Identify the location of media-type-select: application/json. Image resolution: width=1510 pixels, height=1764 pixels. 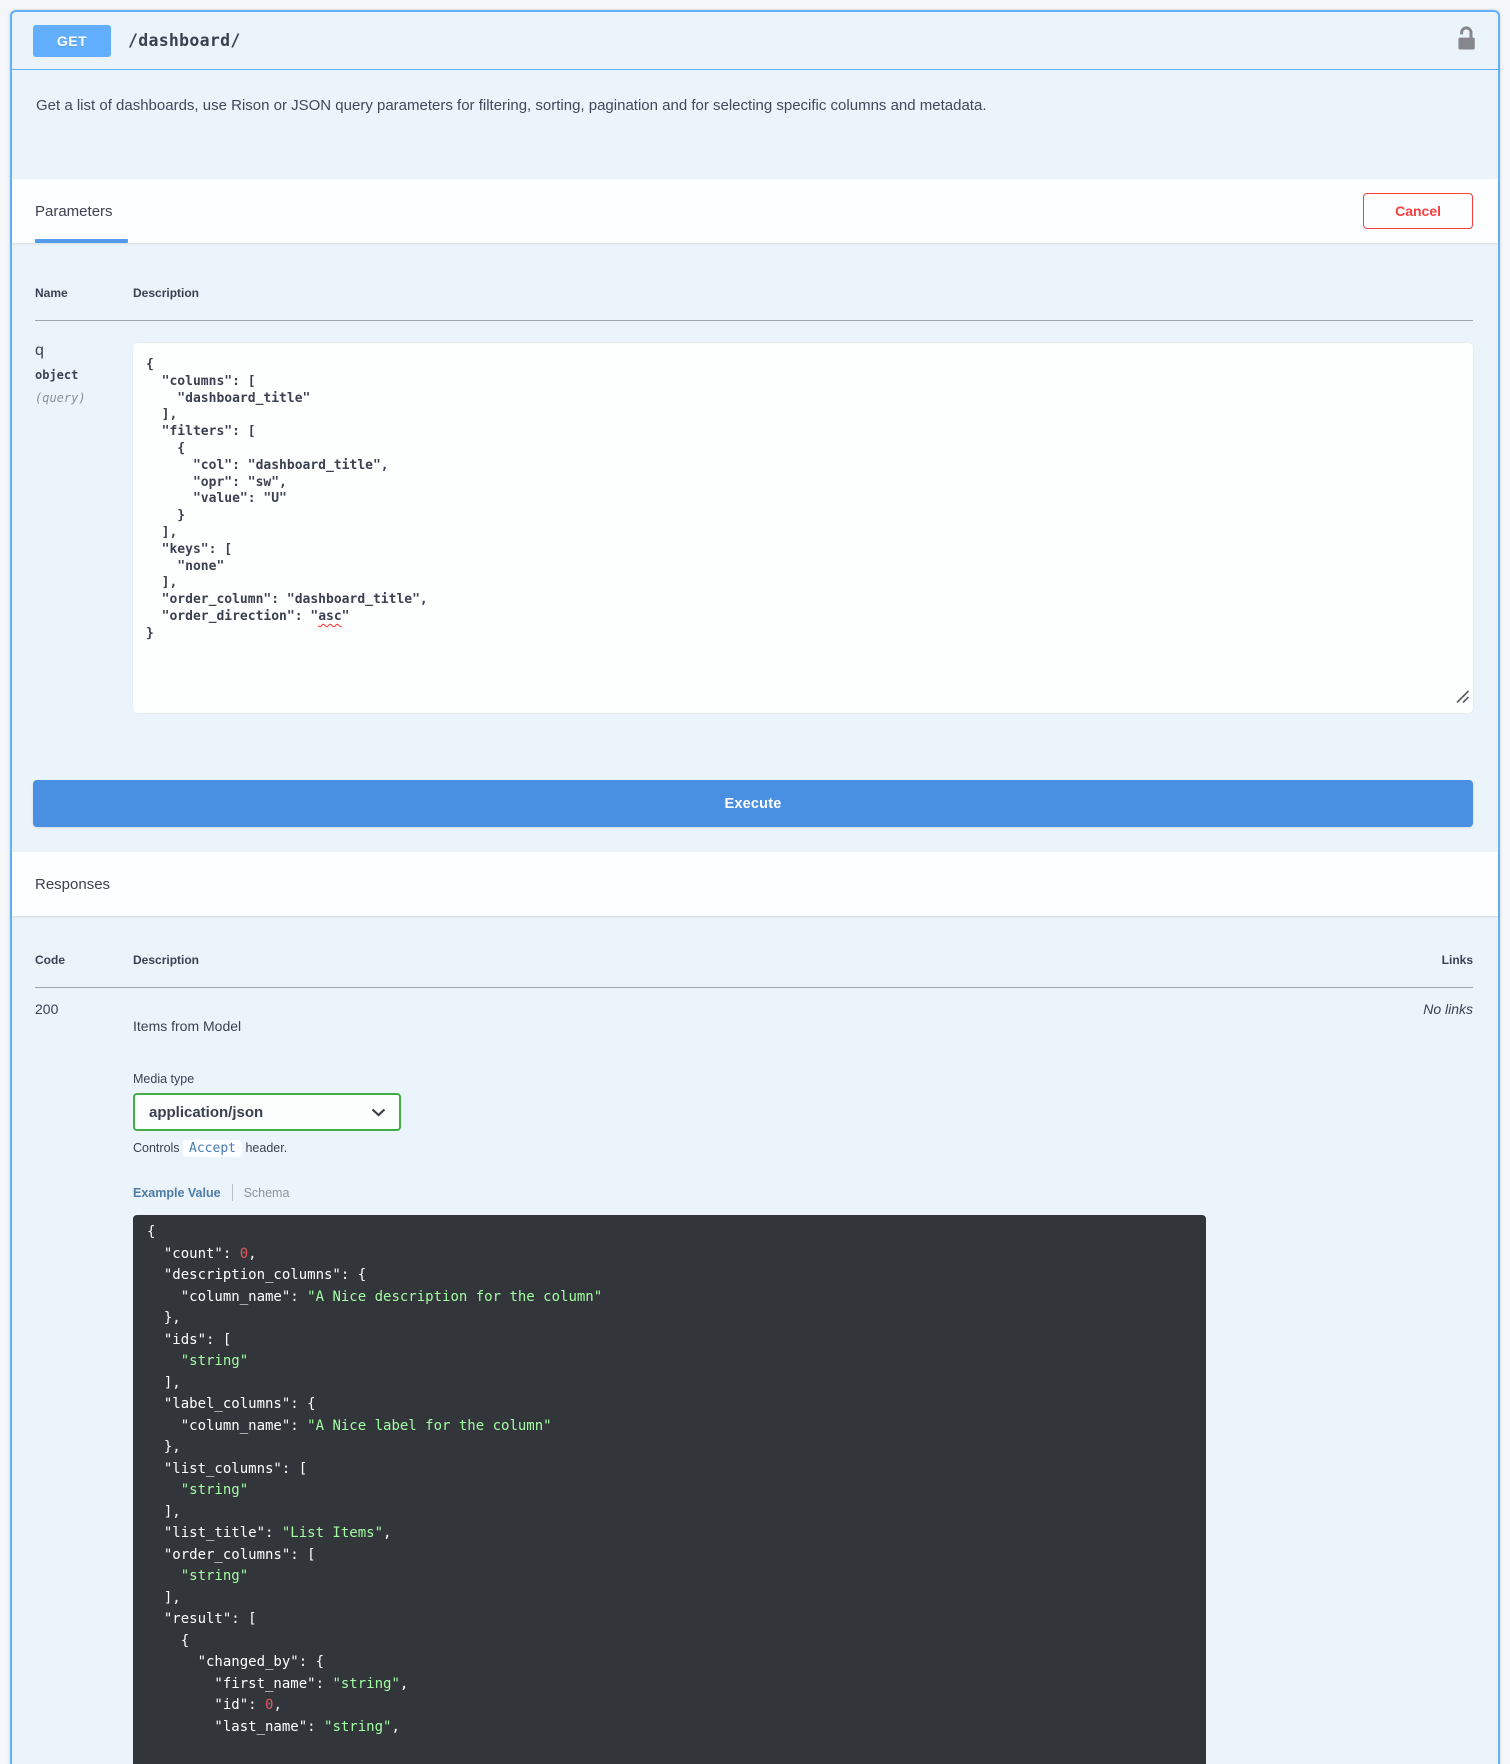
(267, 1112).